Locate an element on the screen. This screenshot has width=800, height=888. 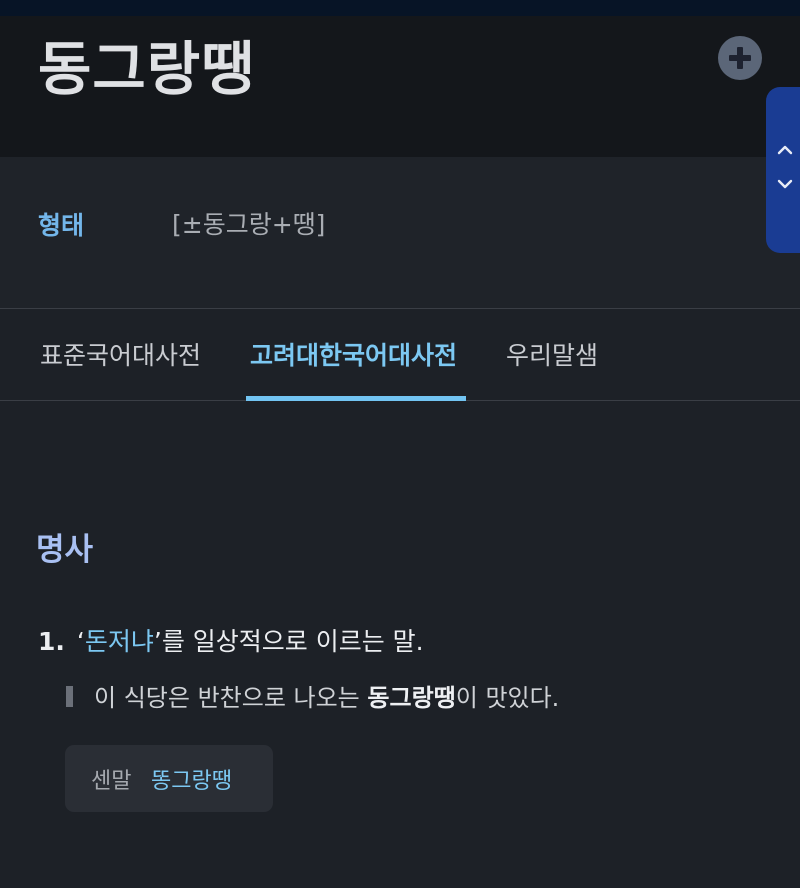
definition: 1. ‘돈저냐’를 일상적으로 이르는 말. is located at coordinates (231, 640).